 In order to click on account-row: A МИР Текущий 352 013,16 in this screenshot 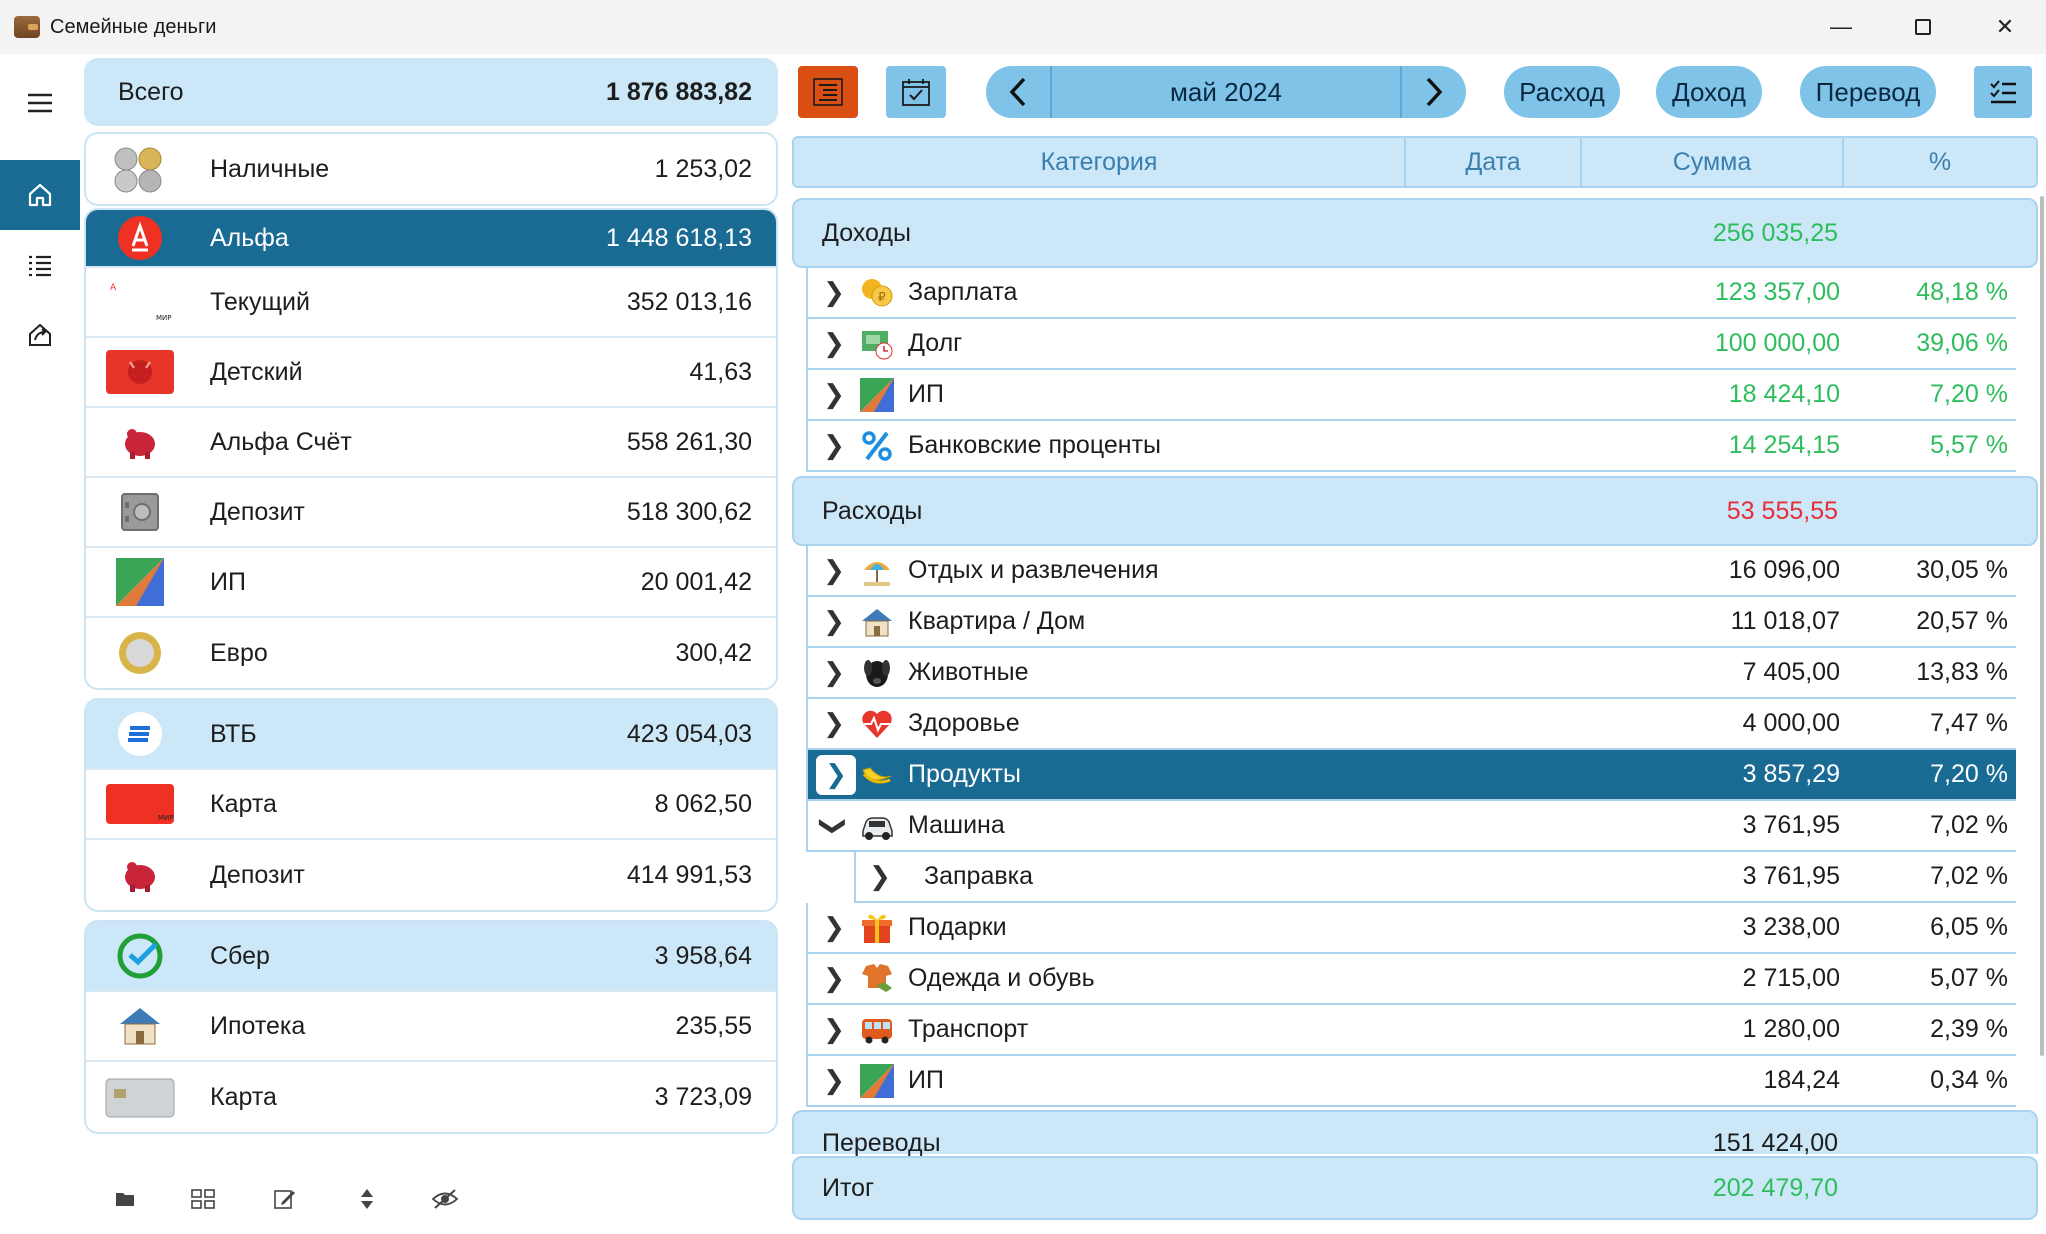, I will do `click(431, 303)`.